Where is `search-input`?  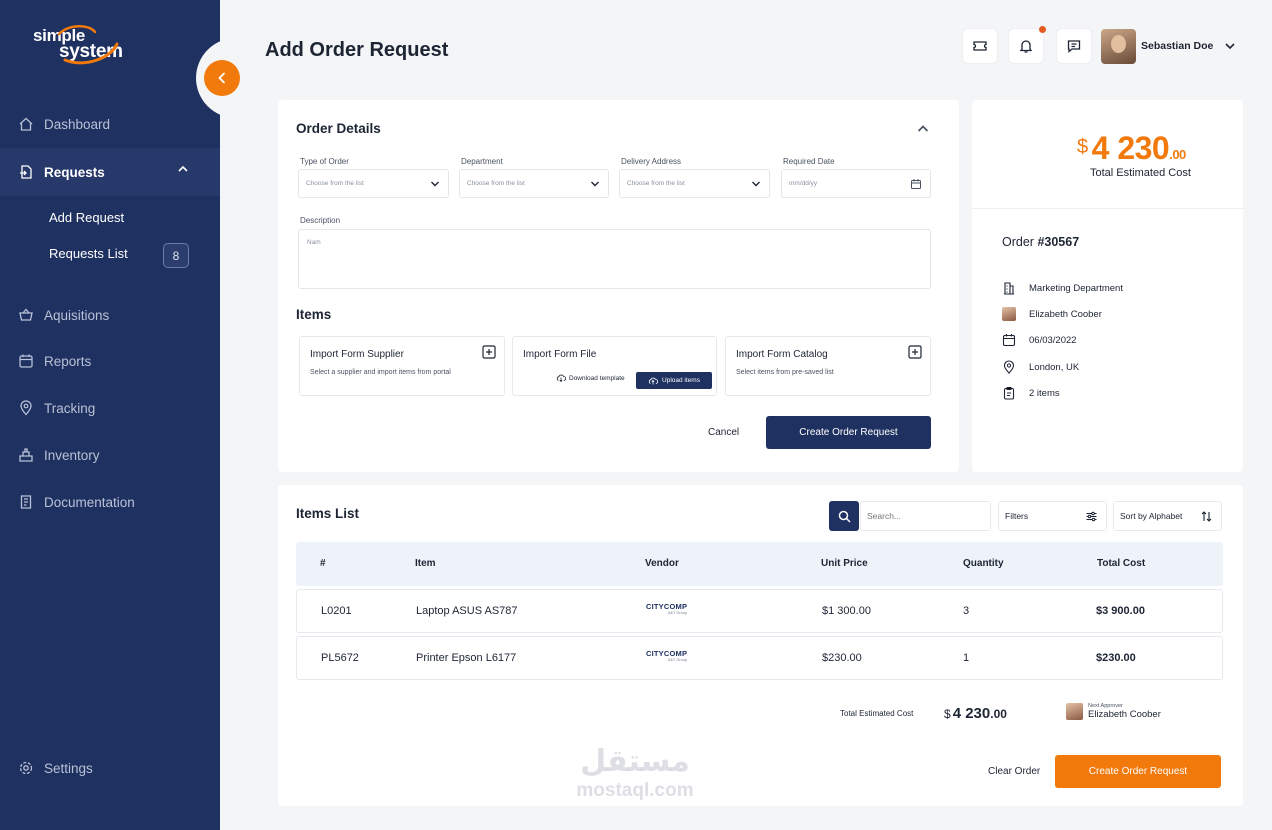 search-input is located at coordinates (925, 516).